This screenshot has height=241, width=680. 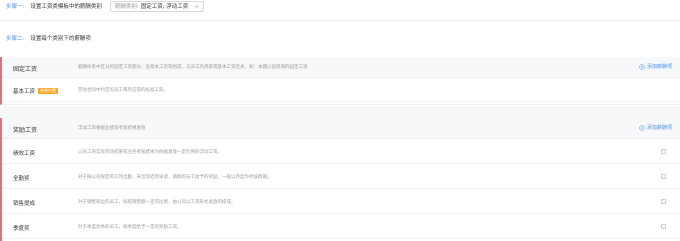 I want to click on salary-category-select: 薪酬类别: 固定工资, 浮动工资, so click(x=157, y=6).